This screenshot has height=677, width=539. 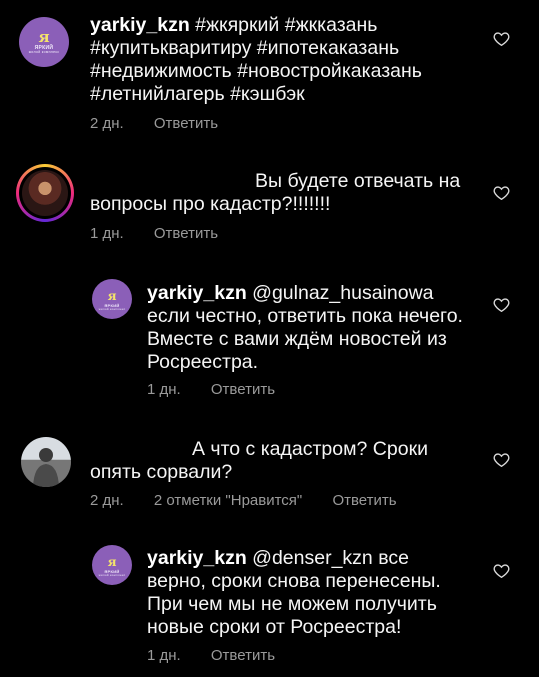 I want to click on comment-meta: 2 дн. 2 отметки "Нравится" Ответить, so click(x=256, y=500).